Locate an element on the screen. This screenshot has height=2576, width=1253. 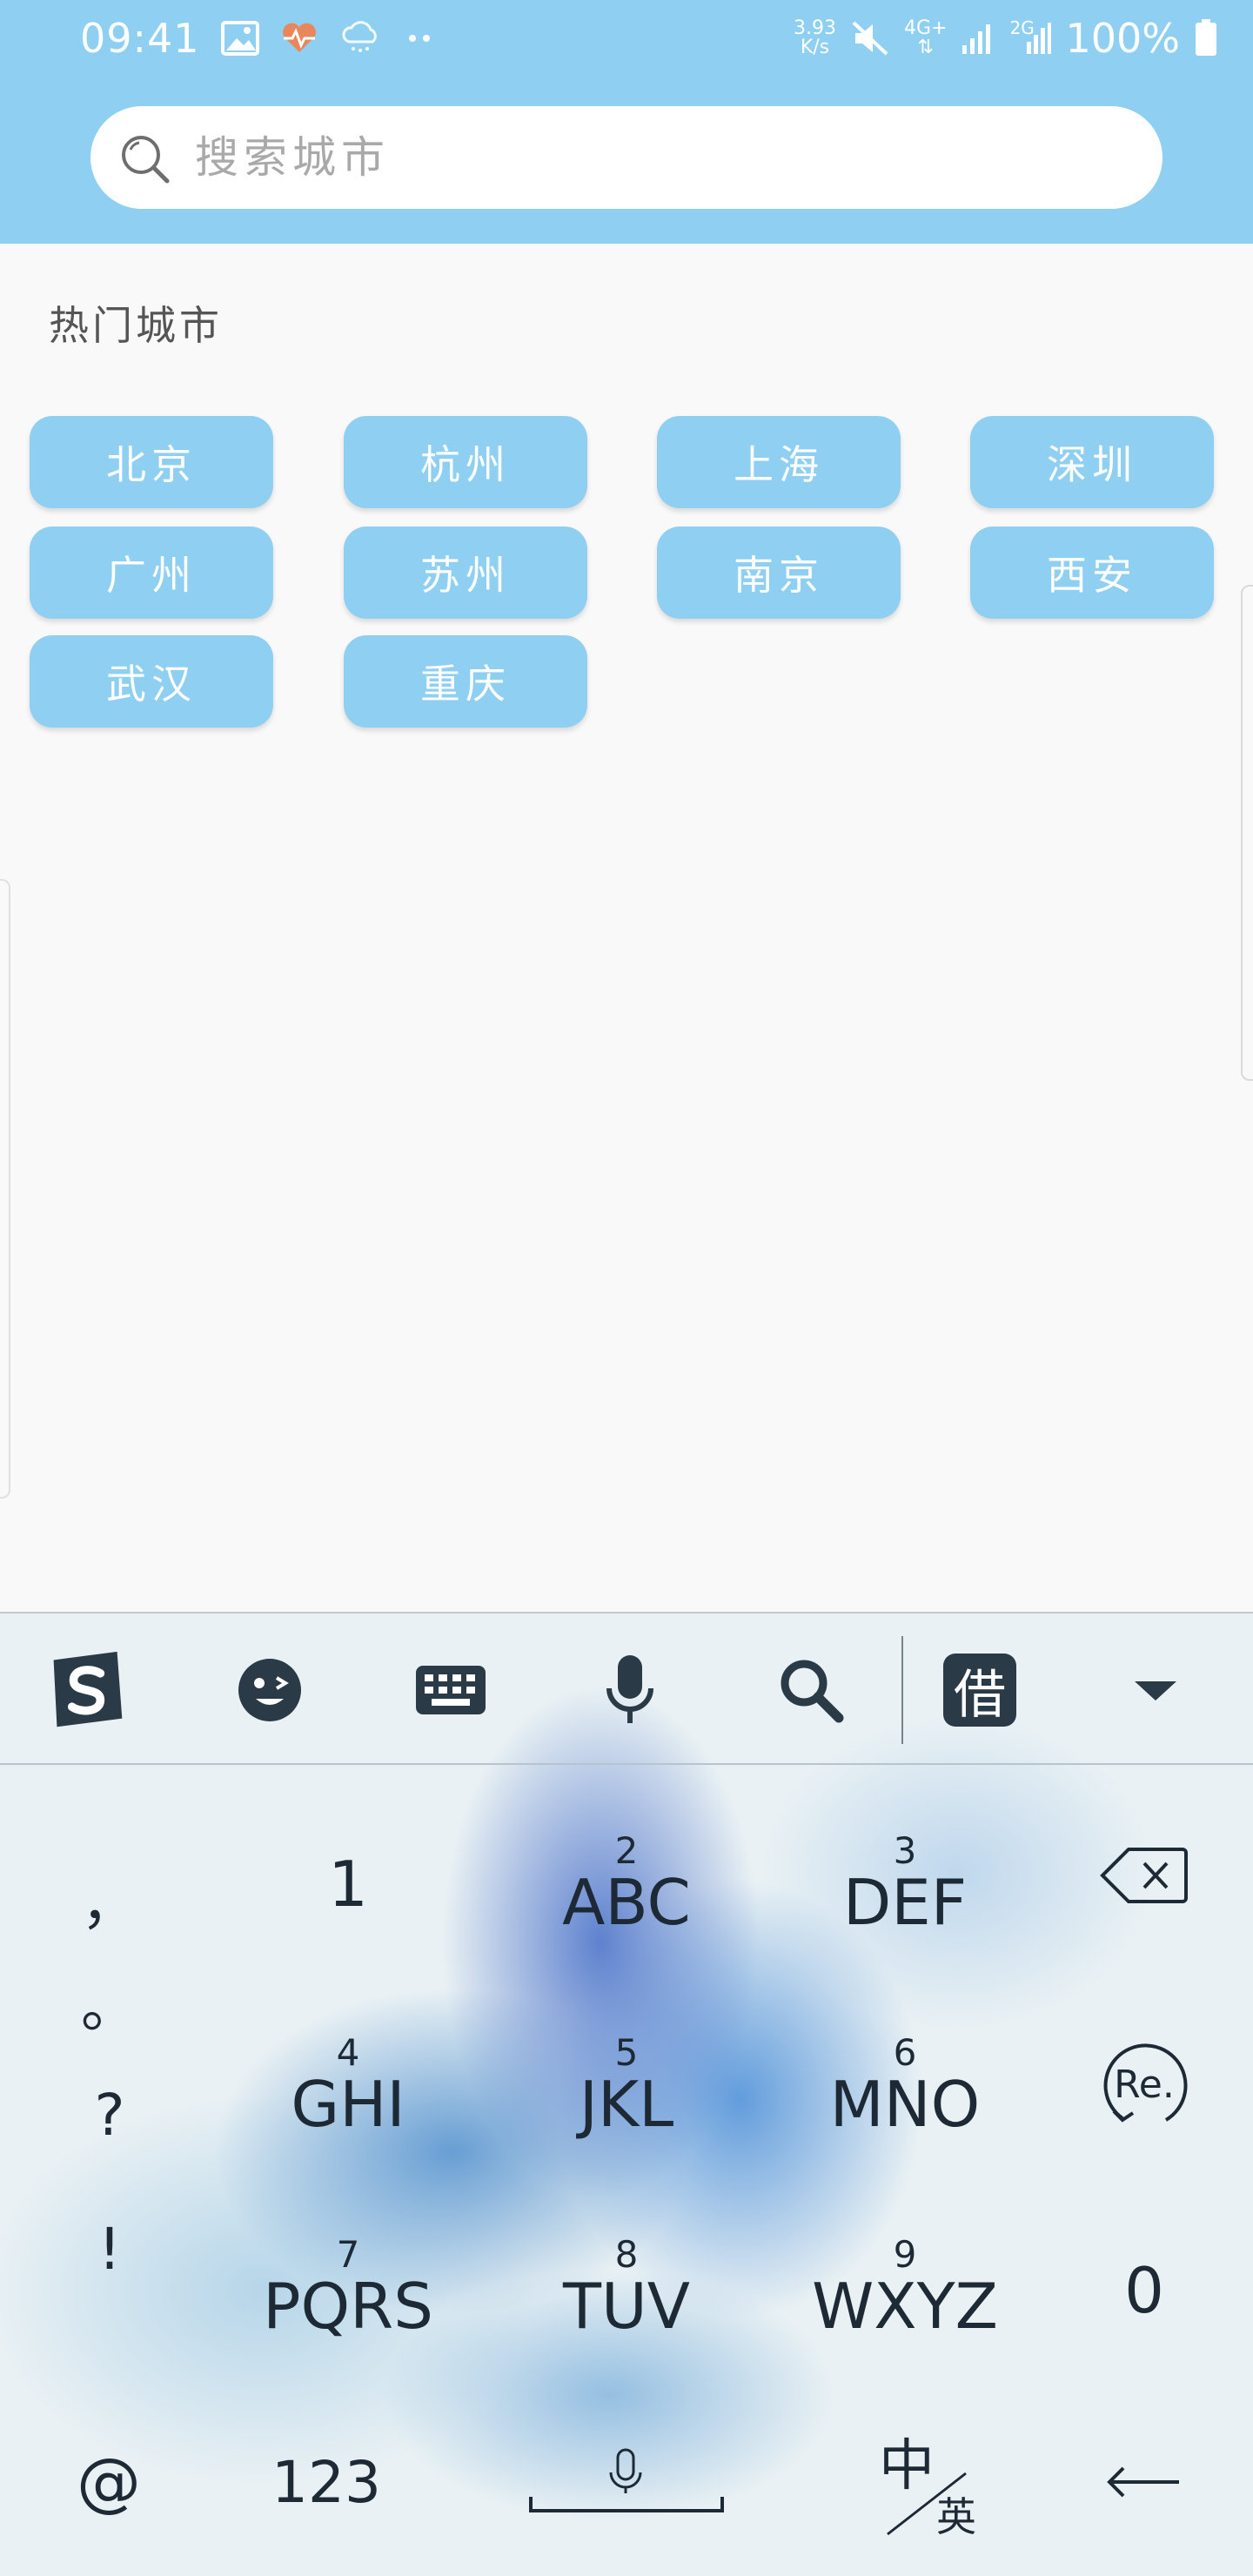
app-header: 09:41 3.93 K/s 4G+ ⇅ 2G 100% 搜索城市 is located at coordinates (626, 122).